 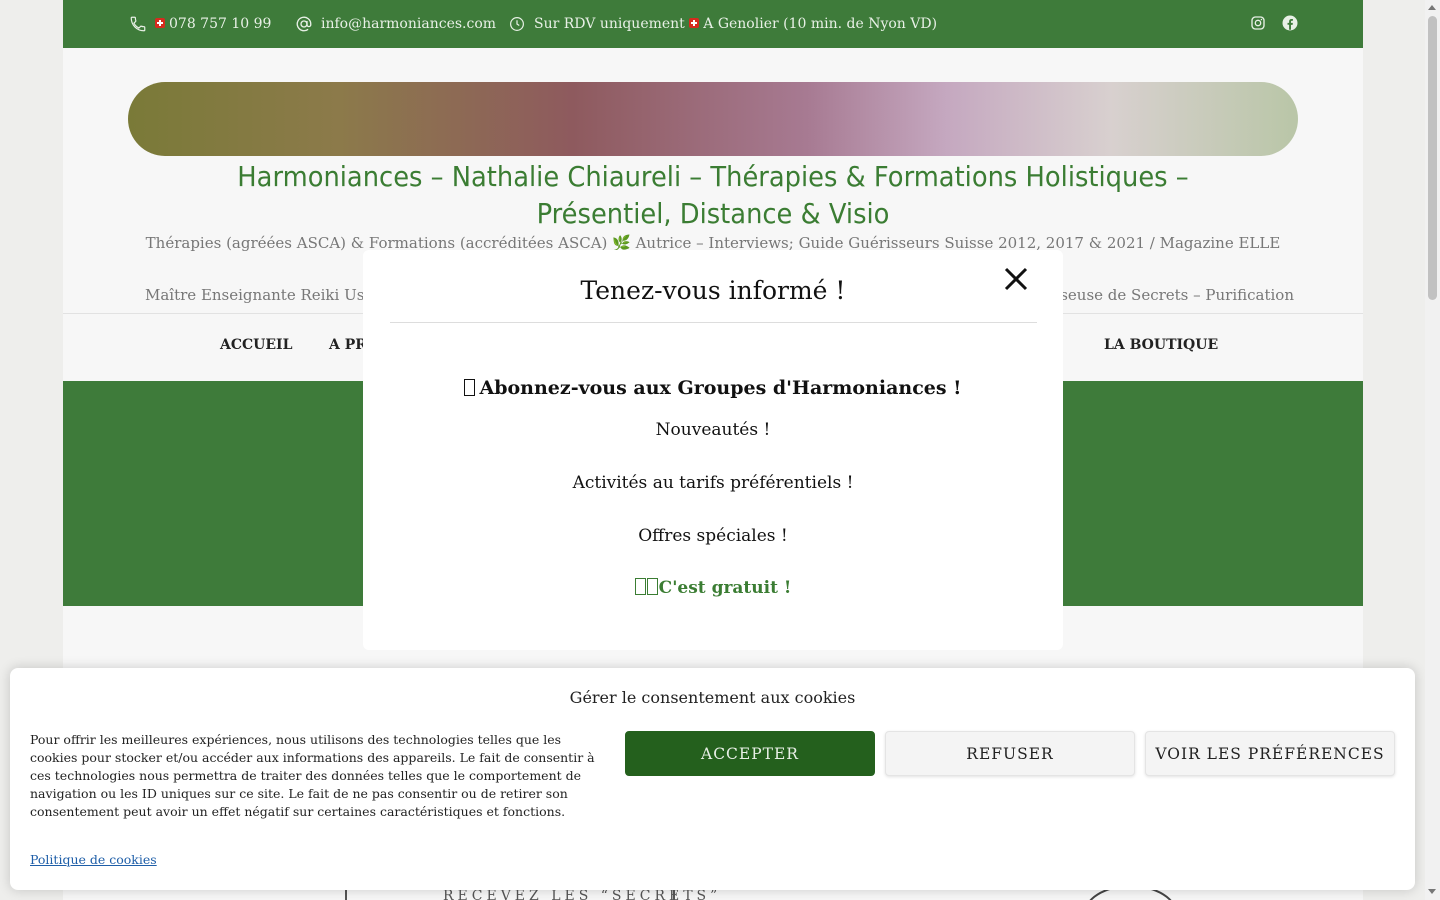 I want to click on close-icon, so click(x=1016, y=279).